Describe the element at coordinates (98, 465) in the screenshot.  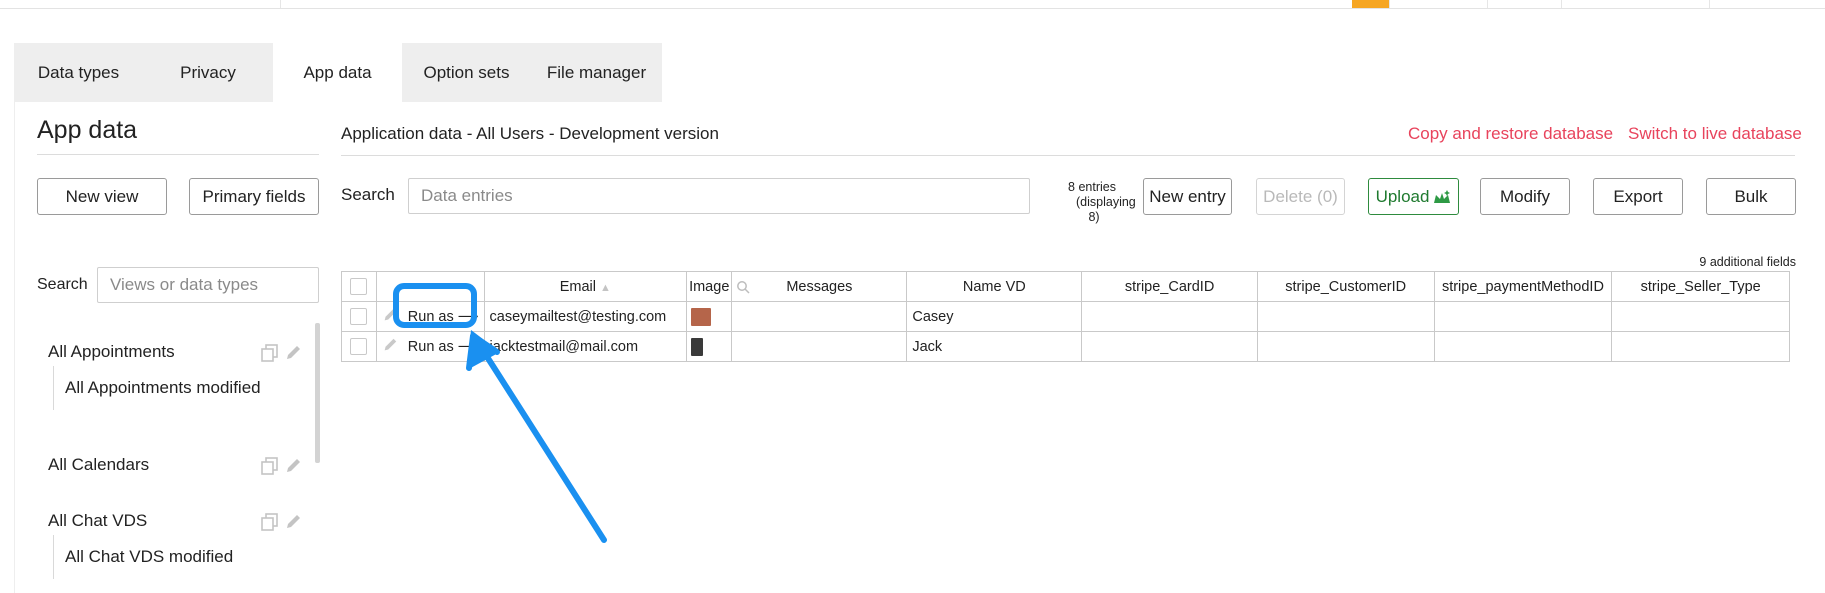
I see `sidebar-item-all-calendars: All Calendars` at that location.